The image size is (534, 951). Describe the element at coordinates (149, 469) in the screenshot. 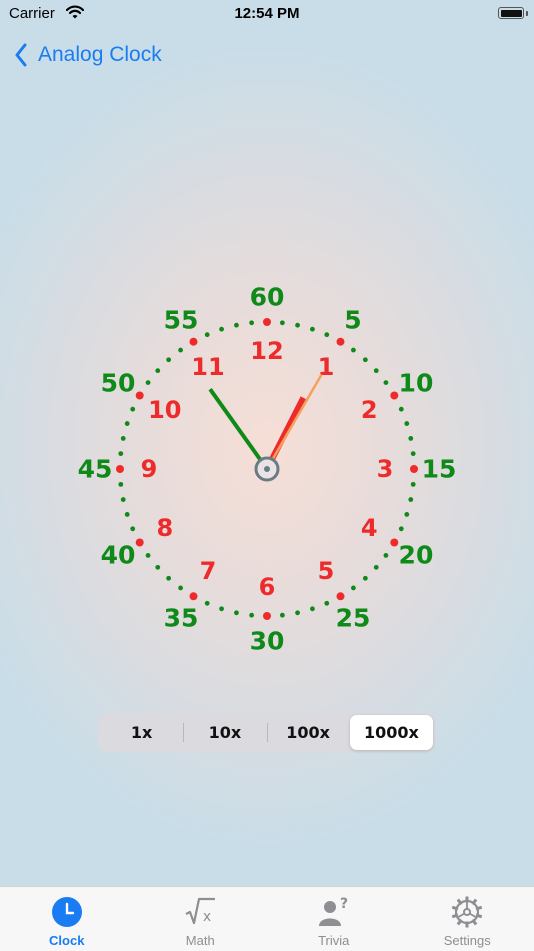

I see `hour-number: 9` at that location.